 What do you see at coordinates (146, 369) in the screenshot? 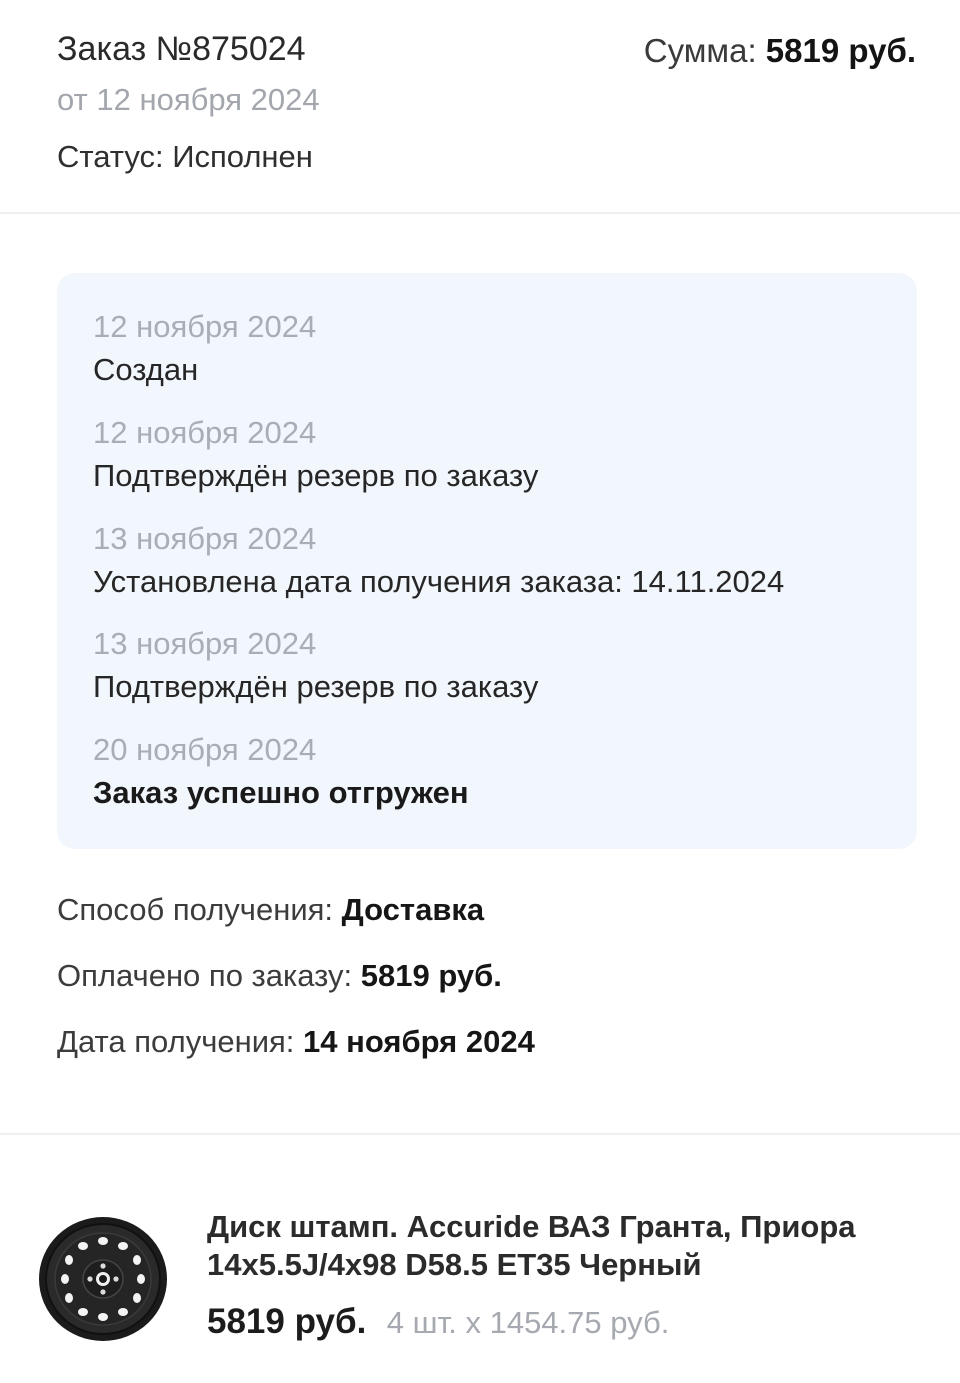
I see `history-text: Создан` at bounding box center [146, 369].